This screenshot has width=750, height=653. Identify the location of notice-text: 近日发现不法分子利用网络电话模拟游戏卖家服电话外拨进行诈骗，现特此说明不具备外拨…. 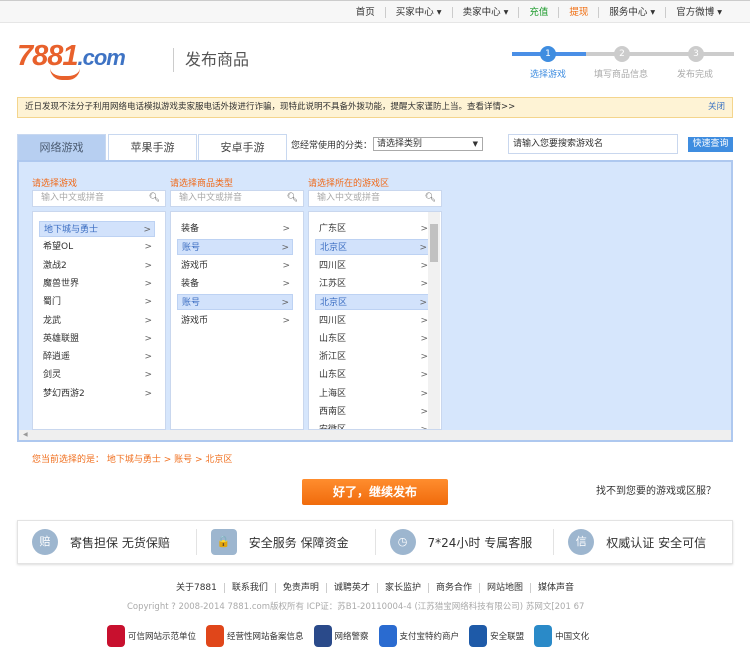
(270, 107).